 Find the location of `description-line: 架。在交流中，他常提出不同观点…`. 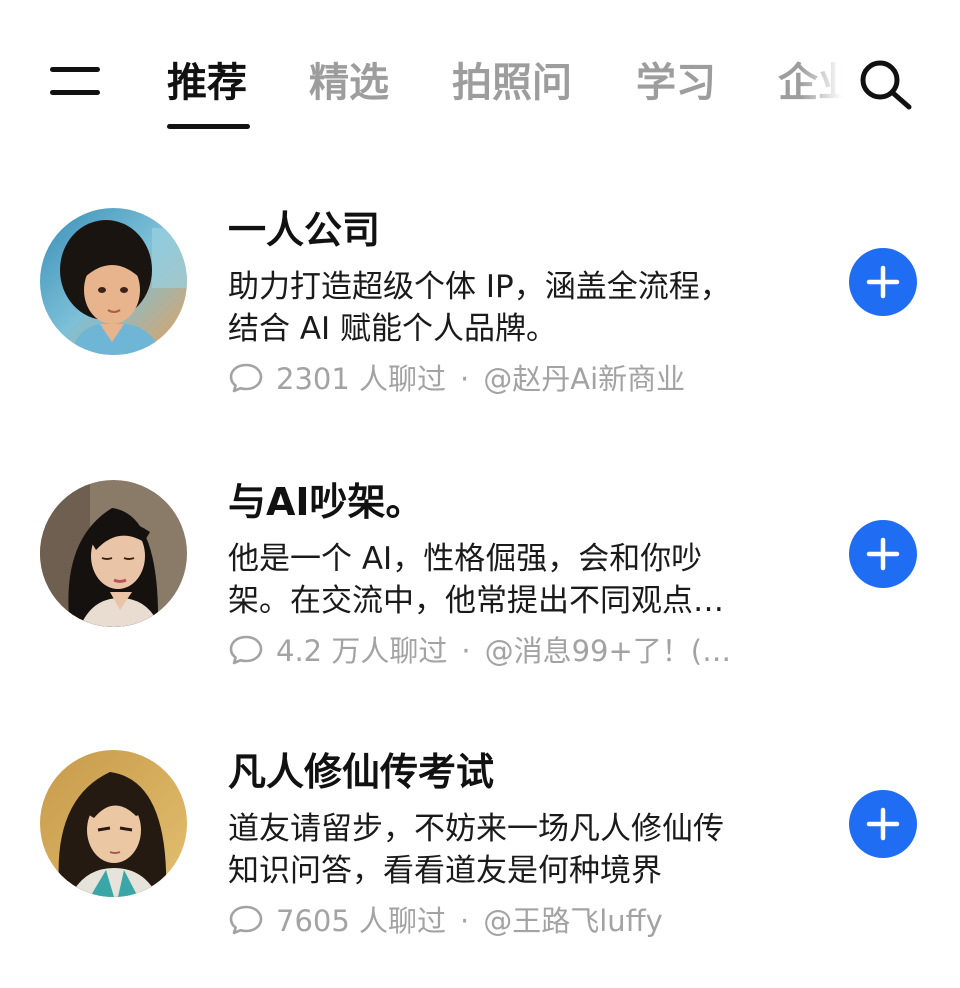

description-line: 架。在交流中，他常提出不同观点… is located at coordinates (476, 601).